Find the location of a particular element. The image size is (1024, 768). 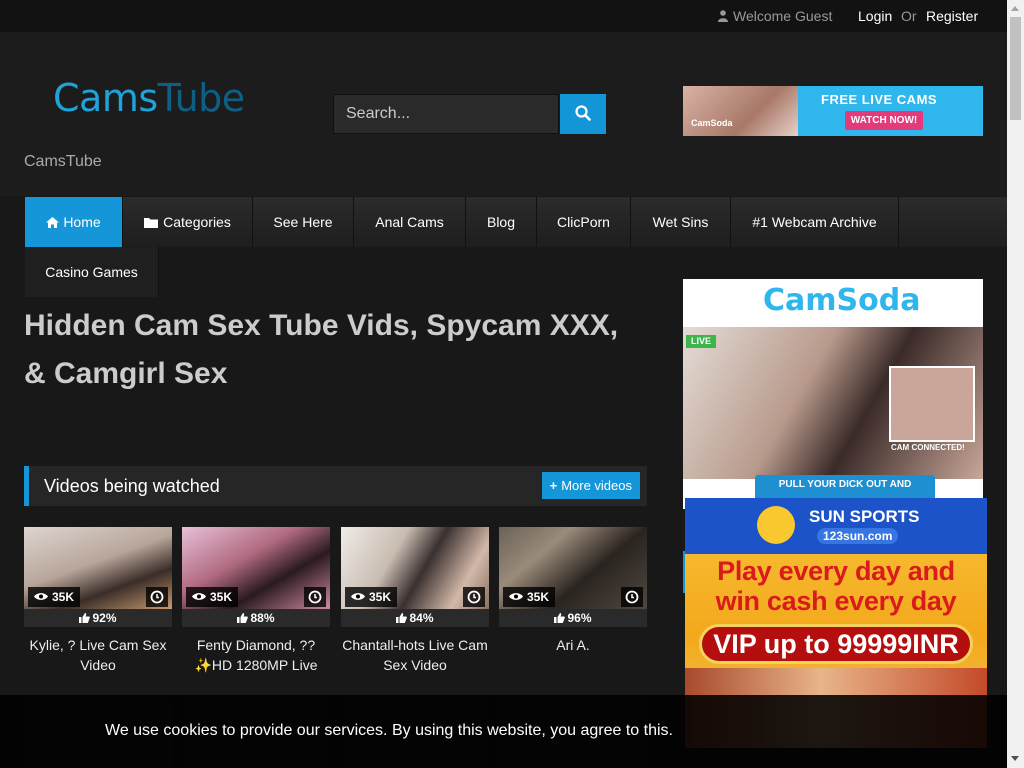

header-ad-banner: CamSoda FREE LIVE CAMS WATCH NOW! is located at coordinates (833, 111).